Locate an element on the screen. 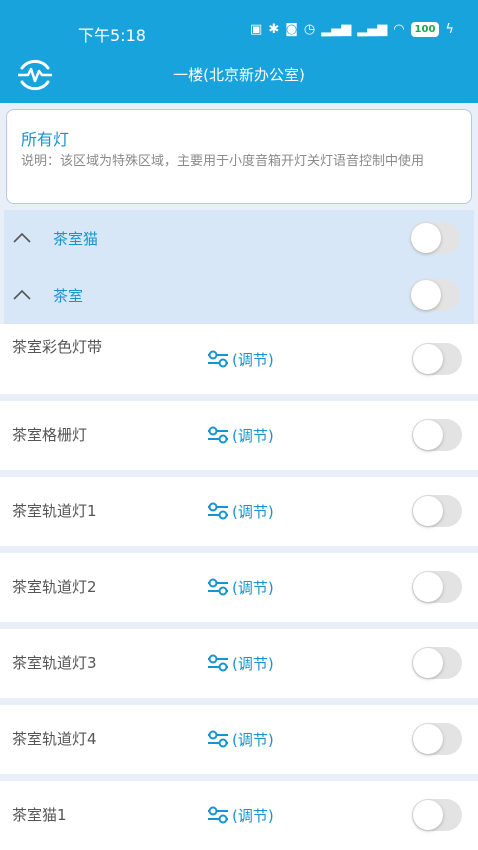 This screenshot has height=850, width=478. all-lights-description: 说明：该区域为特殊区域，主要用于小度音箱开灯关灯语音控制中使用 is located at coordinates (223, 161).